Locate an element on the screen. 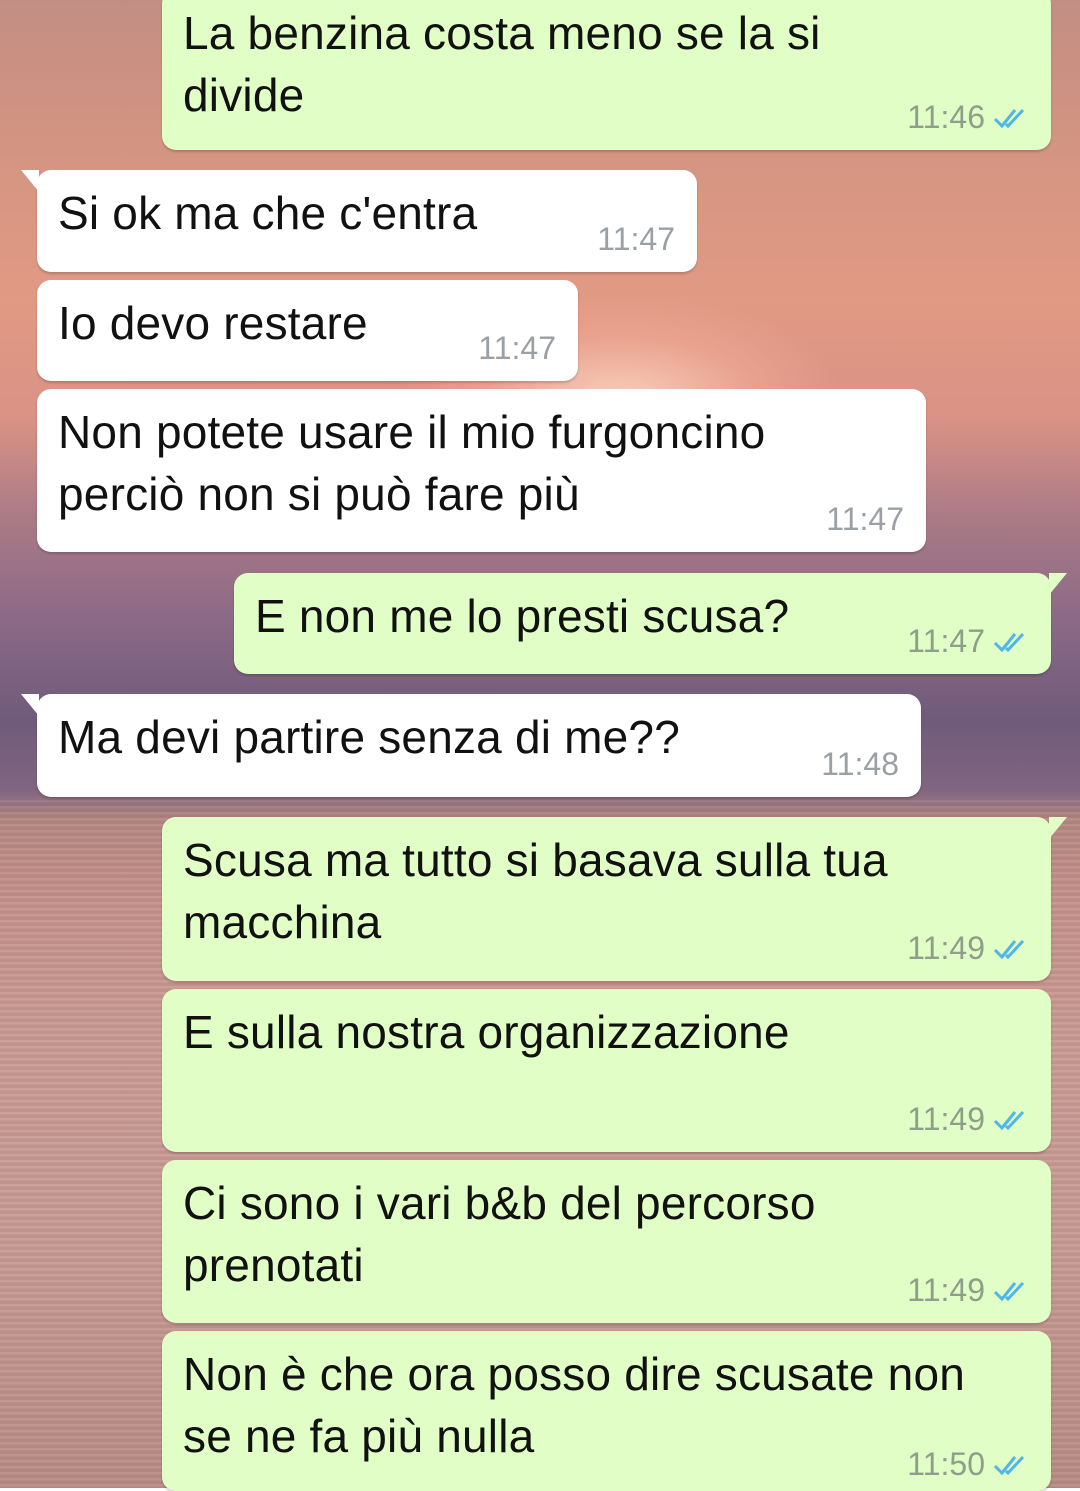 The image size is (1080, 1491). message-outgoing: E sulla nostra organizzazione 11:49 is located at coordinates (606, 1070).